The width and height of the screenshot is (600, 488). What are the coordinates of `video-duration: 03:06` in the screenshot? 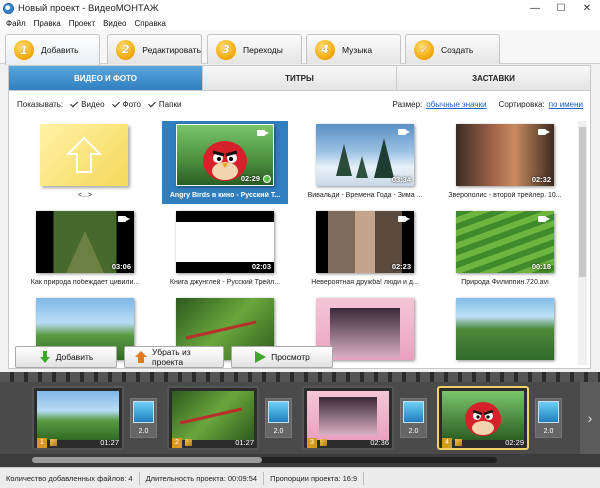 It's located at (121, 266).